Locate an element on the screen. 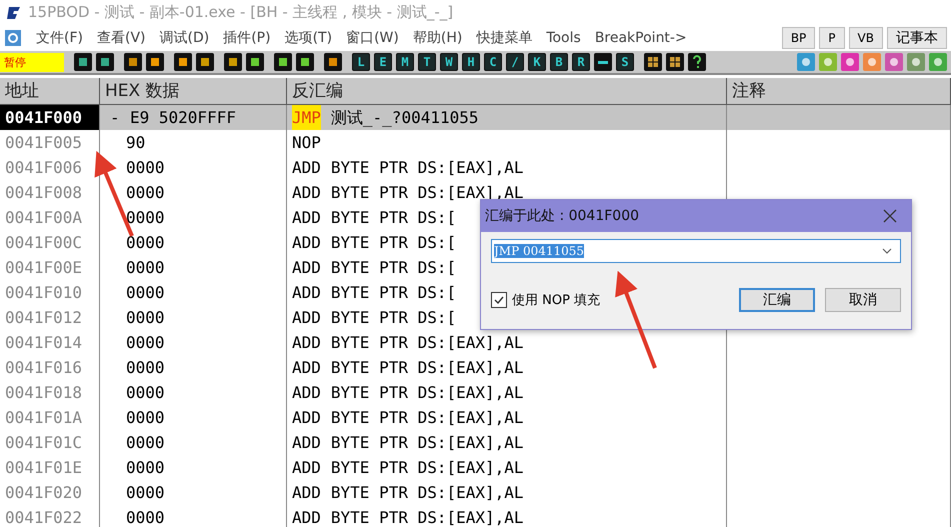  menu-item: BreakPoint-> is located at coordinates (640, 38).